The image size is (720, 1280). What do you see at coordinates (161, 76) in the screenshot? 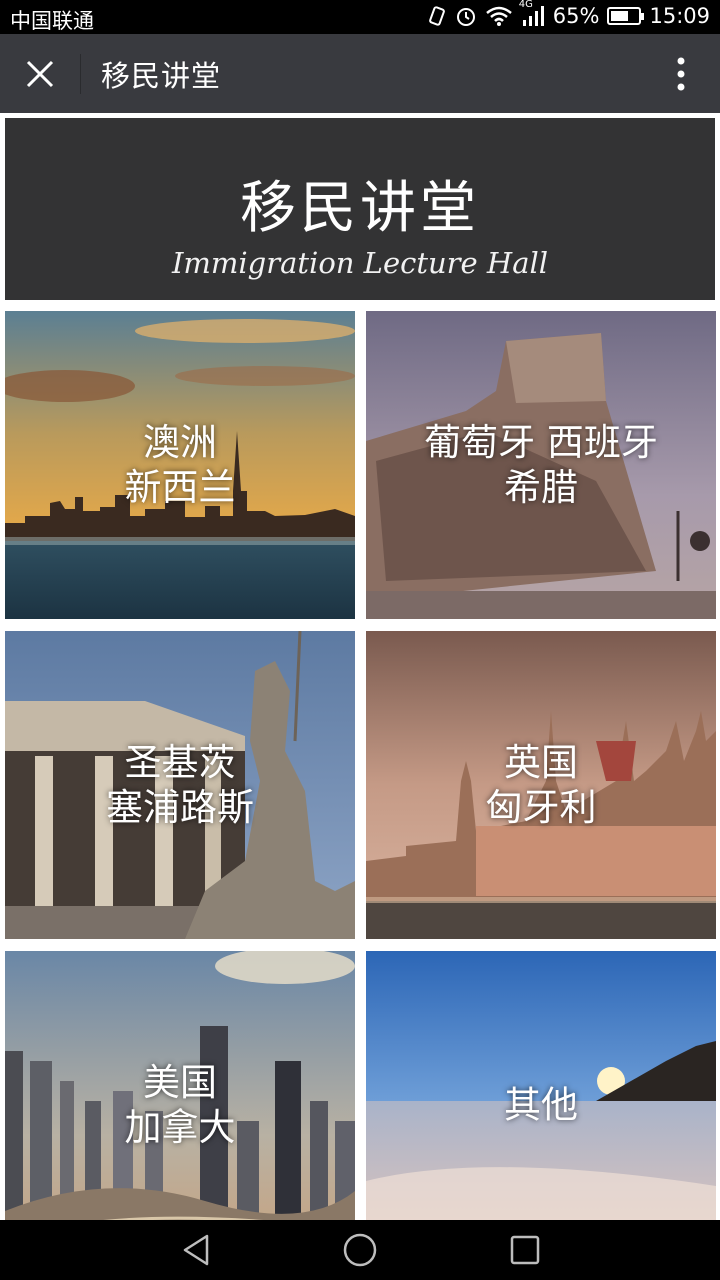
I see `page-title: 移民讲堂` at bounding box center [161, 76].